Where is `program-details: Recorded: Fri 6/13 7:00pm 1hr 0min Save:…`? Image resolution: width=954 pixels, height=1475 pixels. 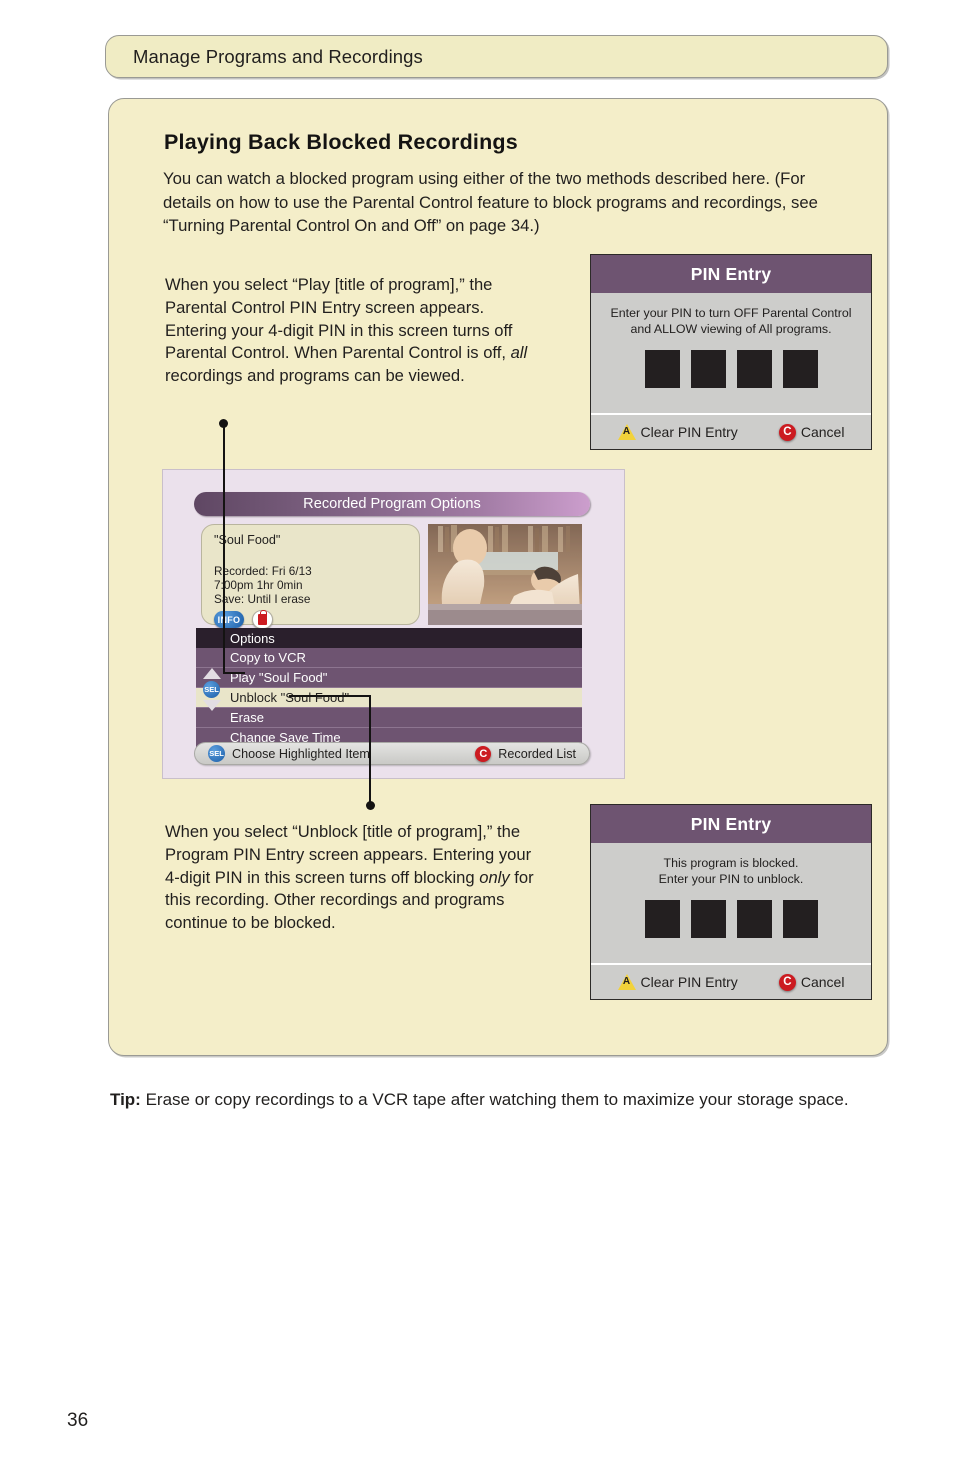
program-details: Recorded: Fri 6/13 7:00pm 1hr 0min Save:… is located at coordinates (316, 585).